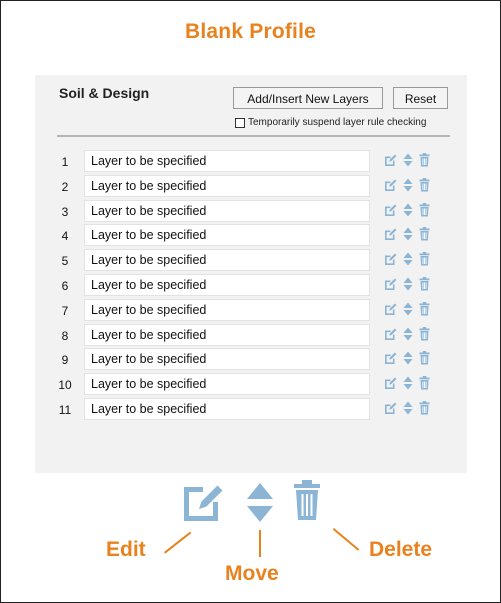 The image size is (501, 603). Describe the element at coordinates (346, 539) in the screenshot. I see `delete-callout-line` at that location.